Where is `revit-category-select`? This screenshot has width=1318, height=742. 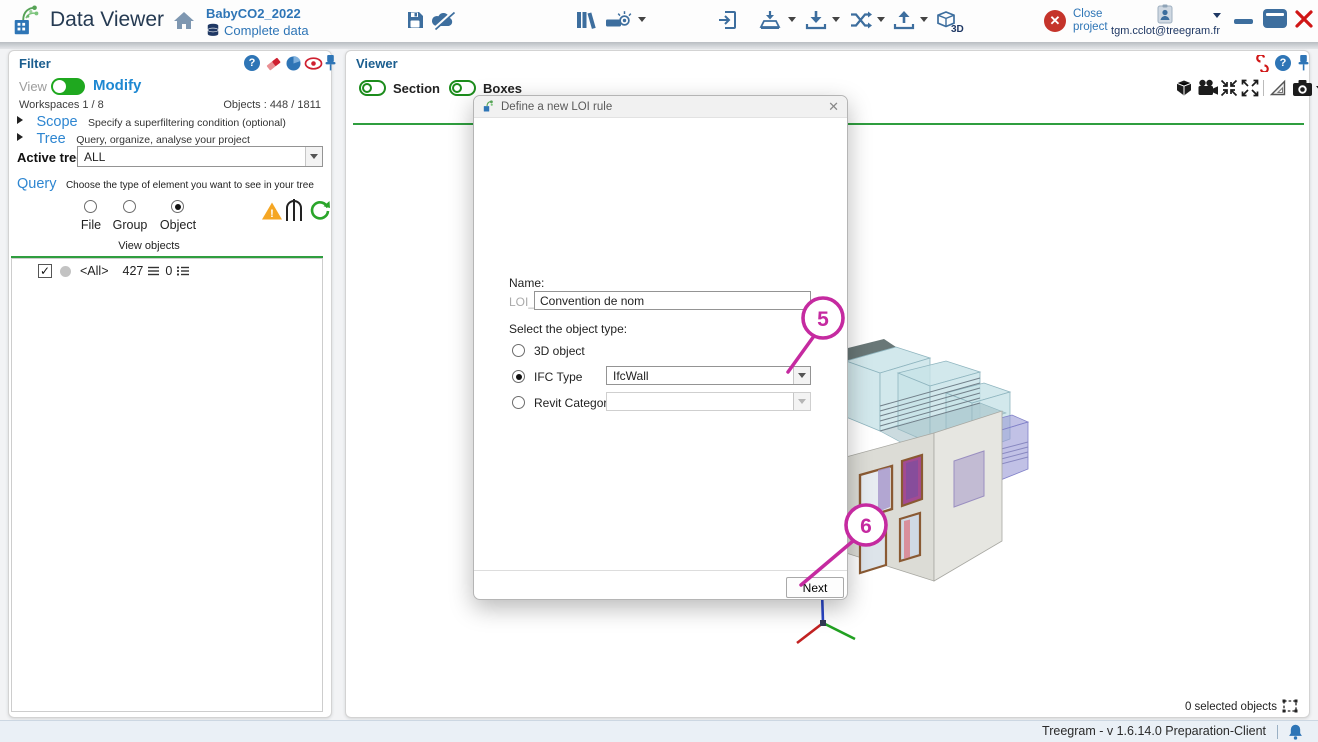 revit-category-select is located at coordinates (708, 401).